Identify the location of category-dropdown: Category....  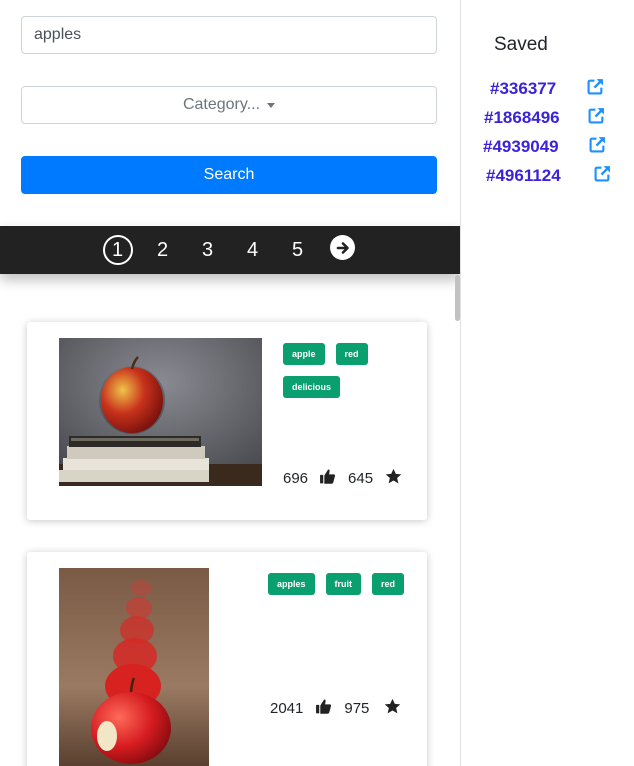
(229, 105).